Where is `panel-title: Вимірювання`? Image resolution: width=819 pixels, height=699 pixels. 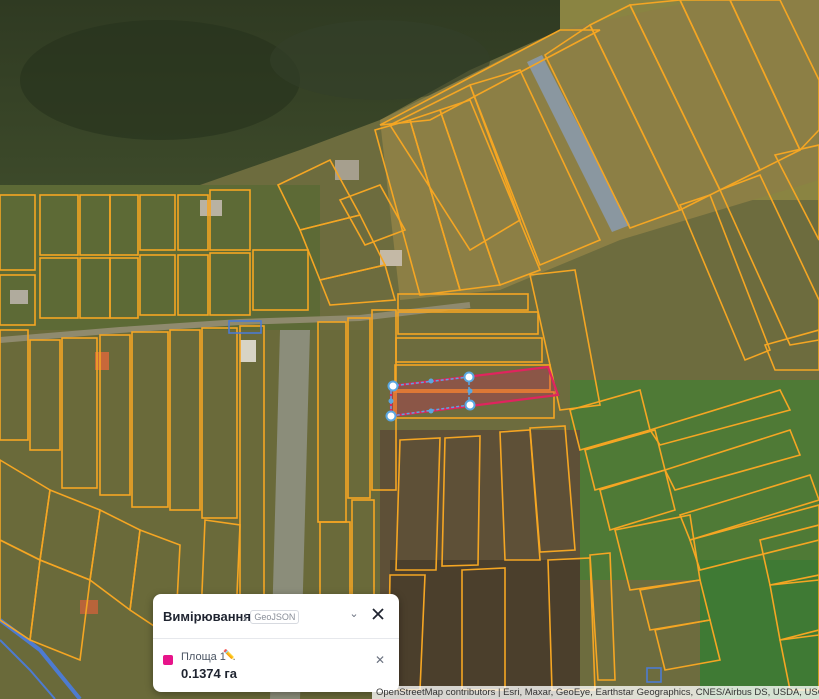
panel-title: Вимірювання is located at coordinates (207, 616).